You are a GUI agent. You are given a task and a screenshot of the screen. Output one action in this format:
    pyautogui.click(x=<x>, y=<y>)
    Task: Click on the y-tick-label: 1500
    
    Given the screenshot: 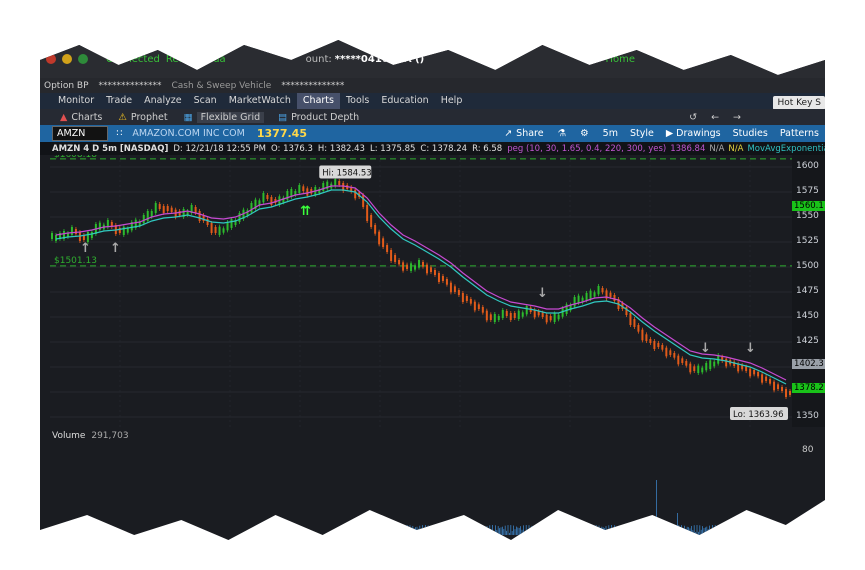 What is the action you would take?
    pyautogui.click(x=807, y=266)
    